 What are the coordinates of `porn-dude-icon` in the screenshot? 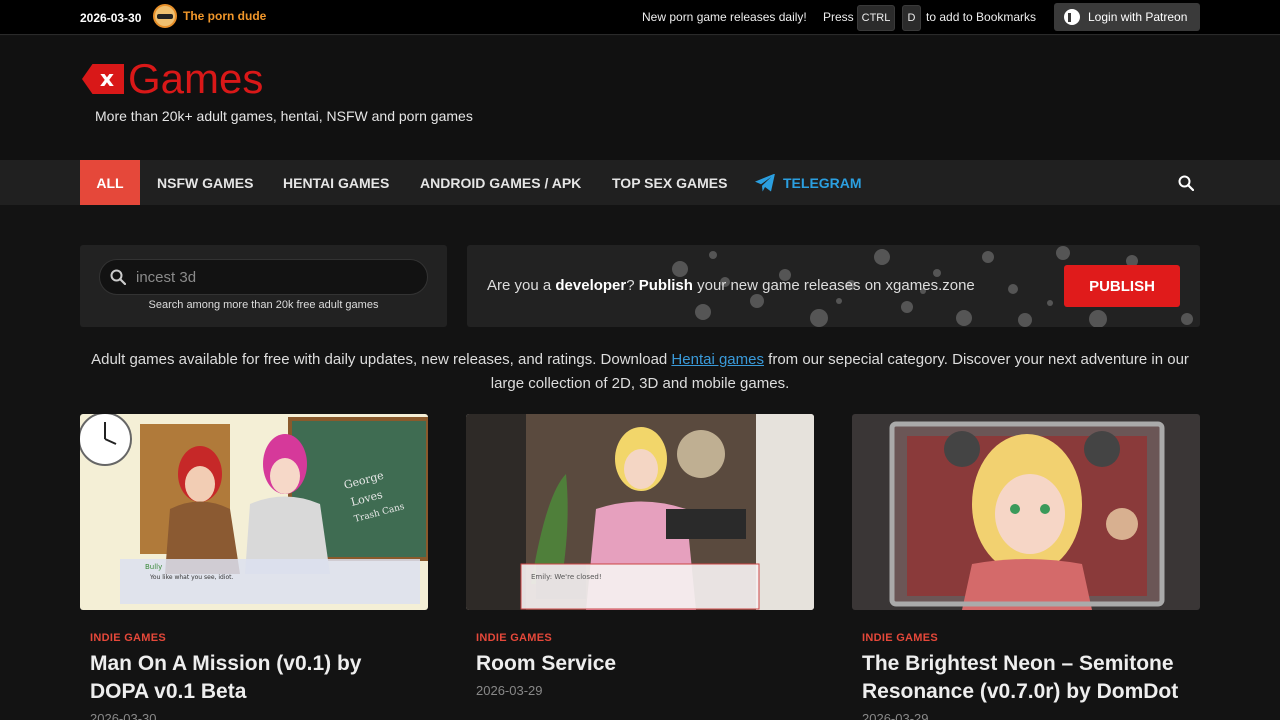 It's located at (165, 16).